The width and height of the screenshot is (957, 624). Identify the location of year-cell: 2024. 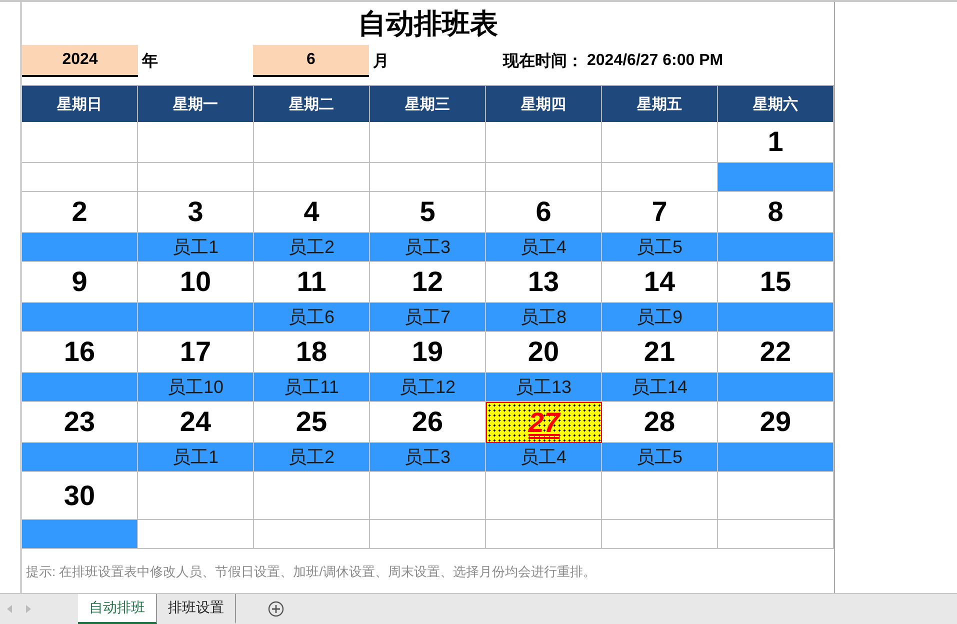
(80, 61).